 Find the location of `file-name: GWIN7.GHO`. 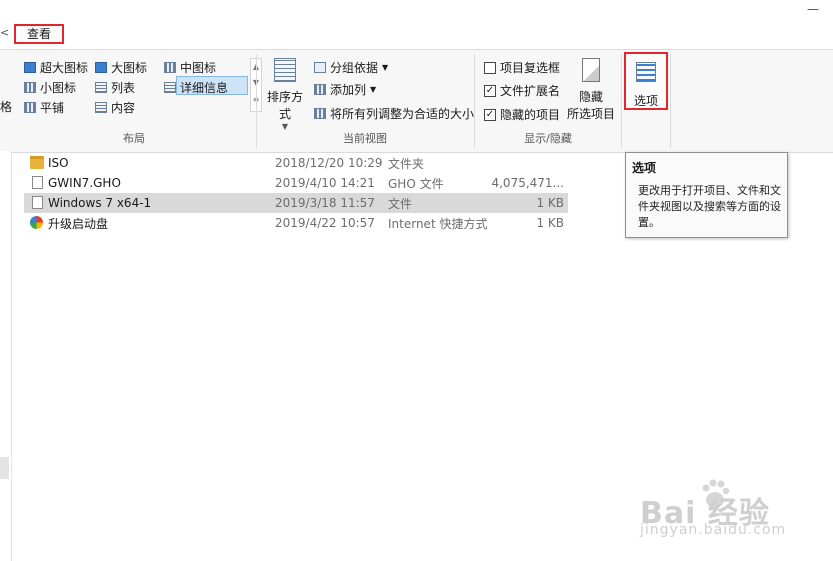

file-name: GWIN7.GHO is located at coordinates (84, 183).